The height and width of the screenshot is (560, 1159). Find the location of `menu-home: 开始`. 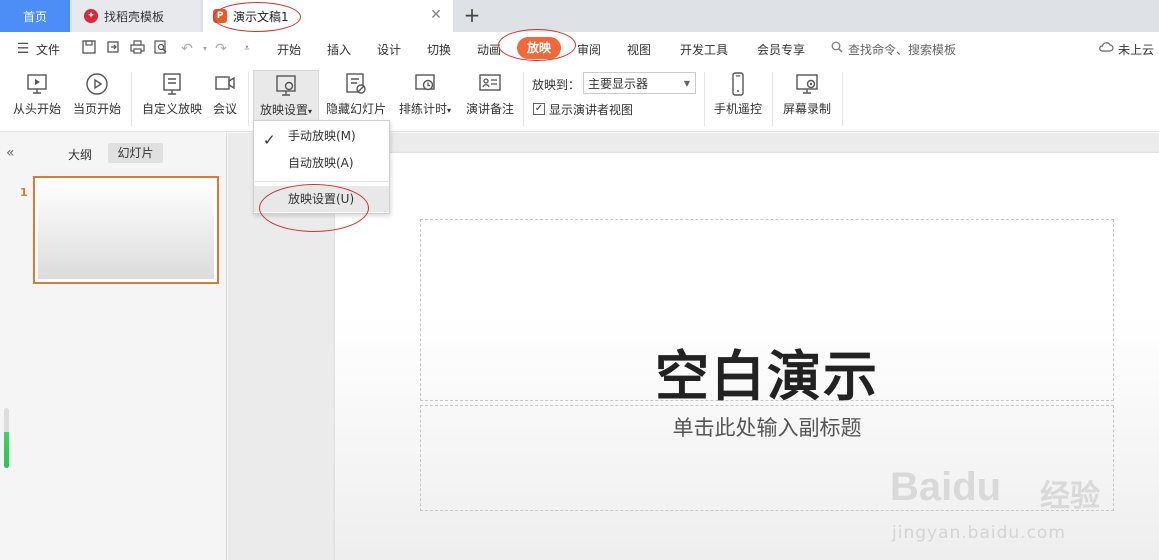

menu-home: 开始 is located at coordinates (289, 49).